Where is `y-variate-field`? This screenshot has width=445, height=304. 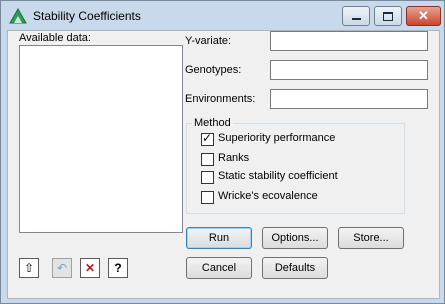 y-variate-field is located at coordinates (349, 41).